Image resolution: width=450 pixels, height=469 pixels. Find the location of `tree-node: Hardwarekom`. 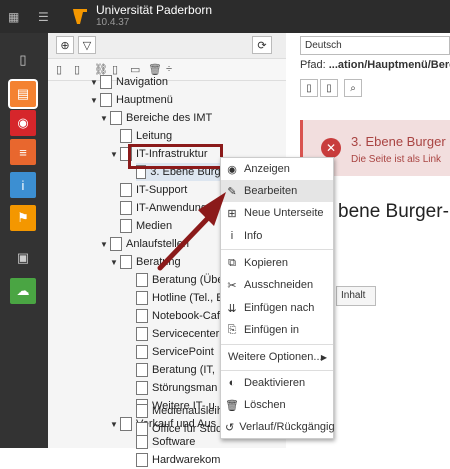

tree-node: Hardwarekom is located at coordinates (178, 460).